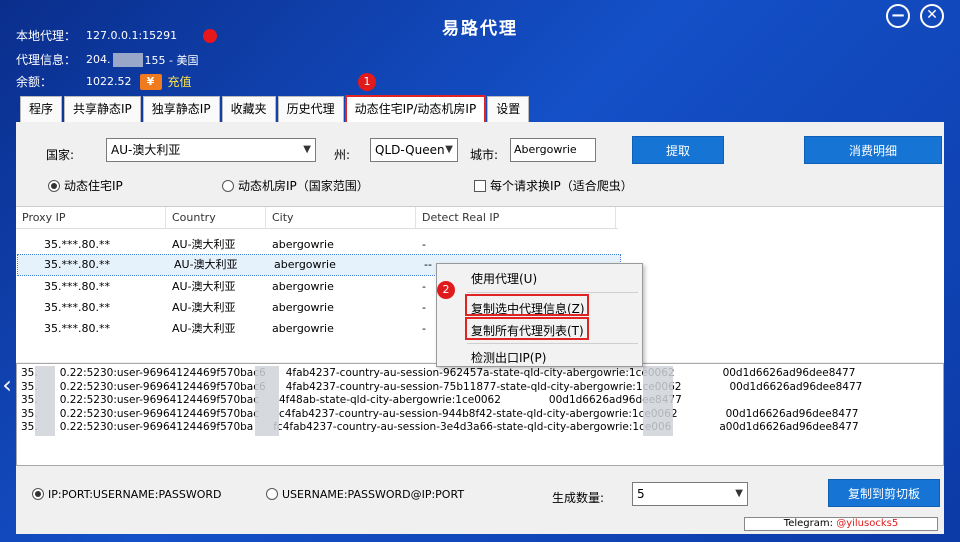 The height and width of the screenshot is (542, 960). I want to click on radio-residential: 动态住宅IP, so click(85, 185).